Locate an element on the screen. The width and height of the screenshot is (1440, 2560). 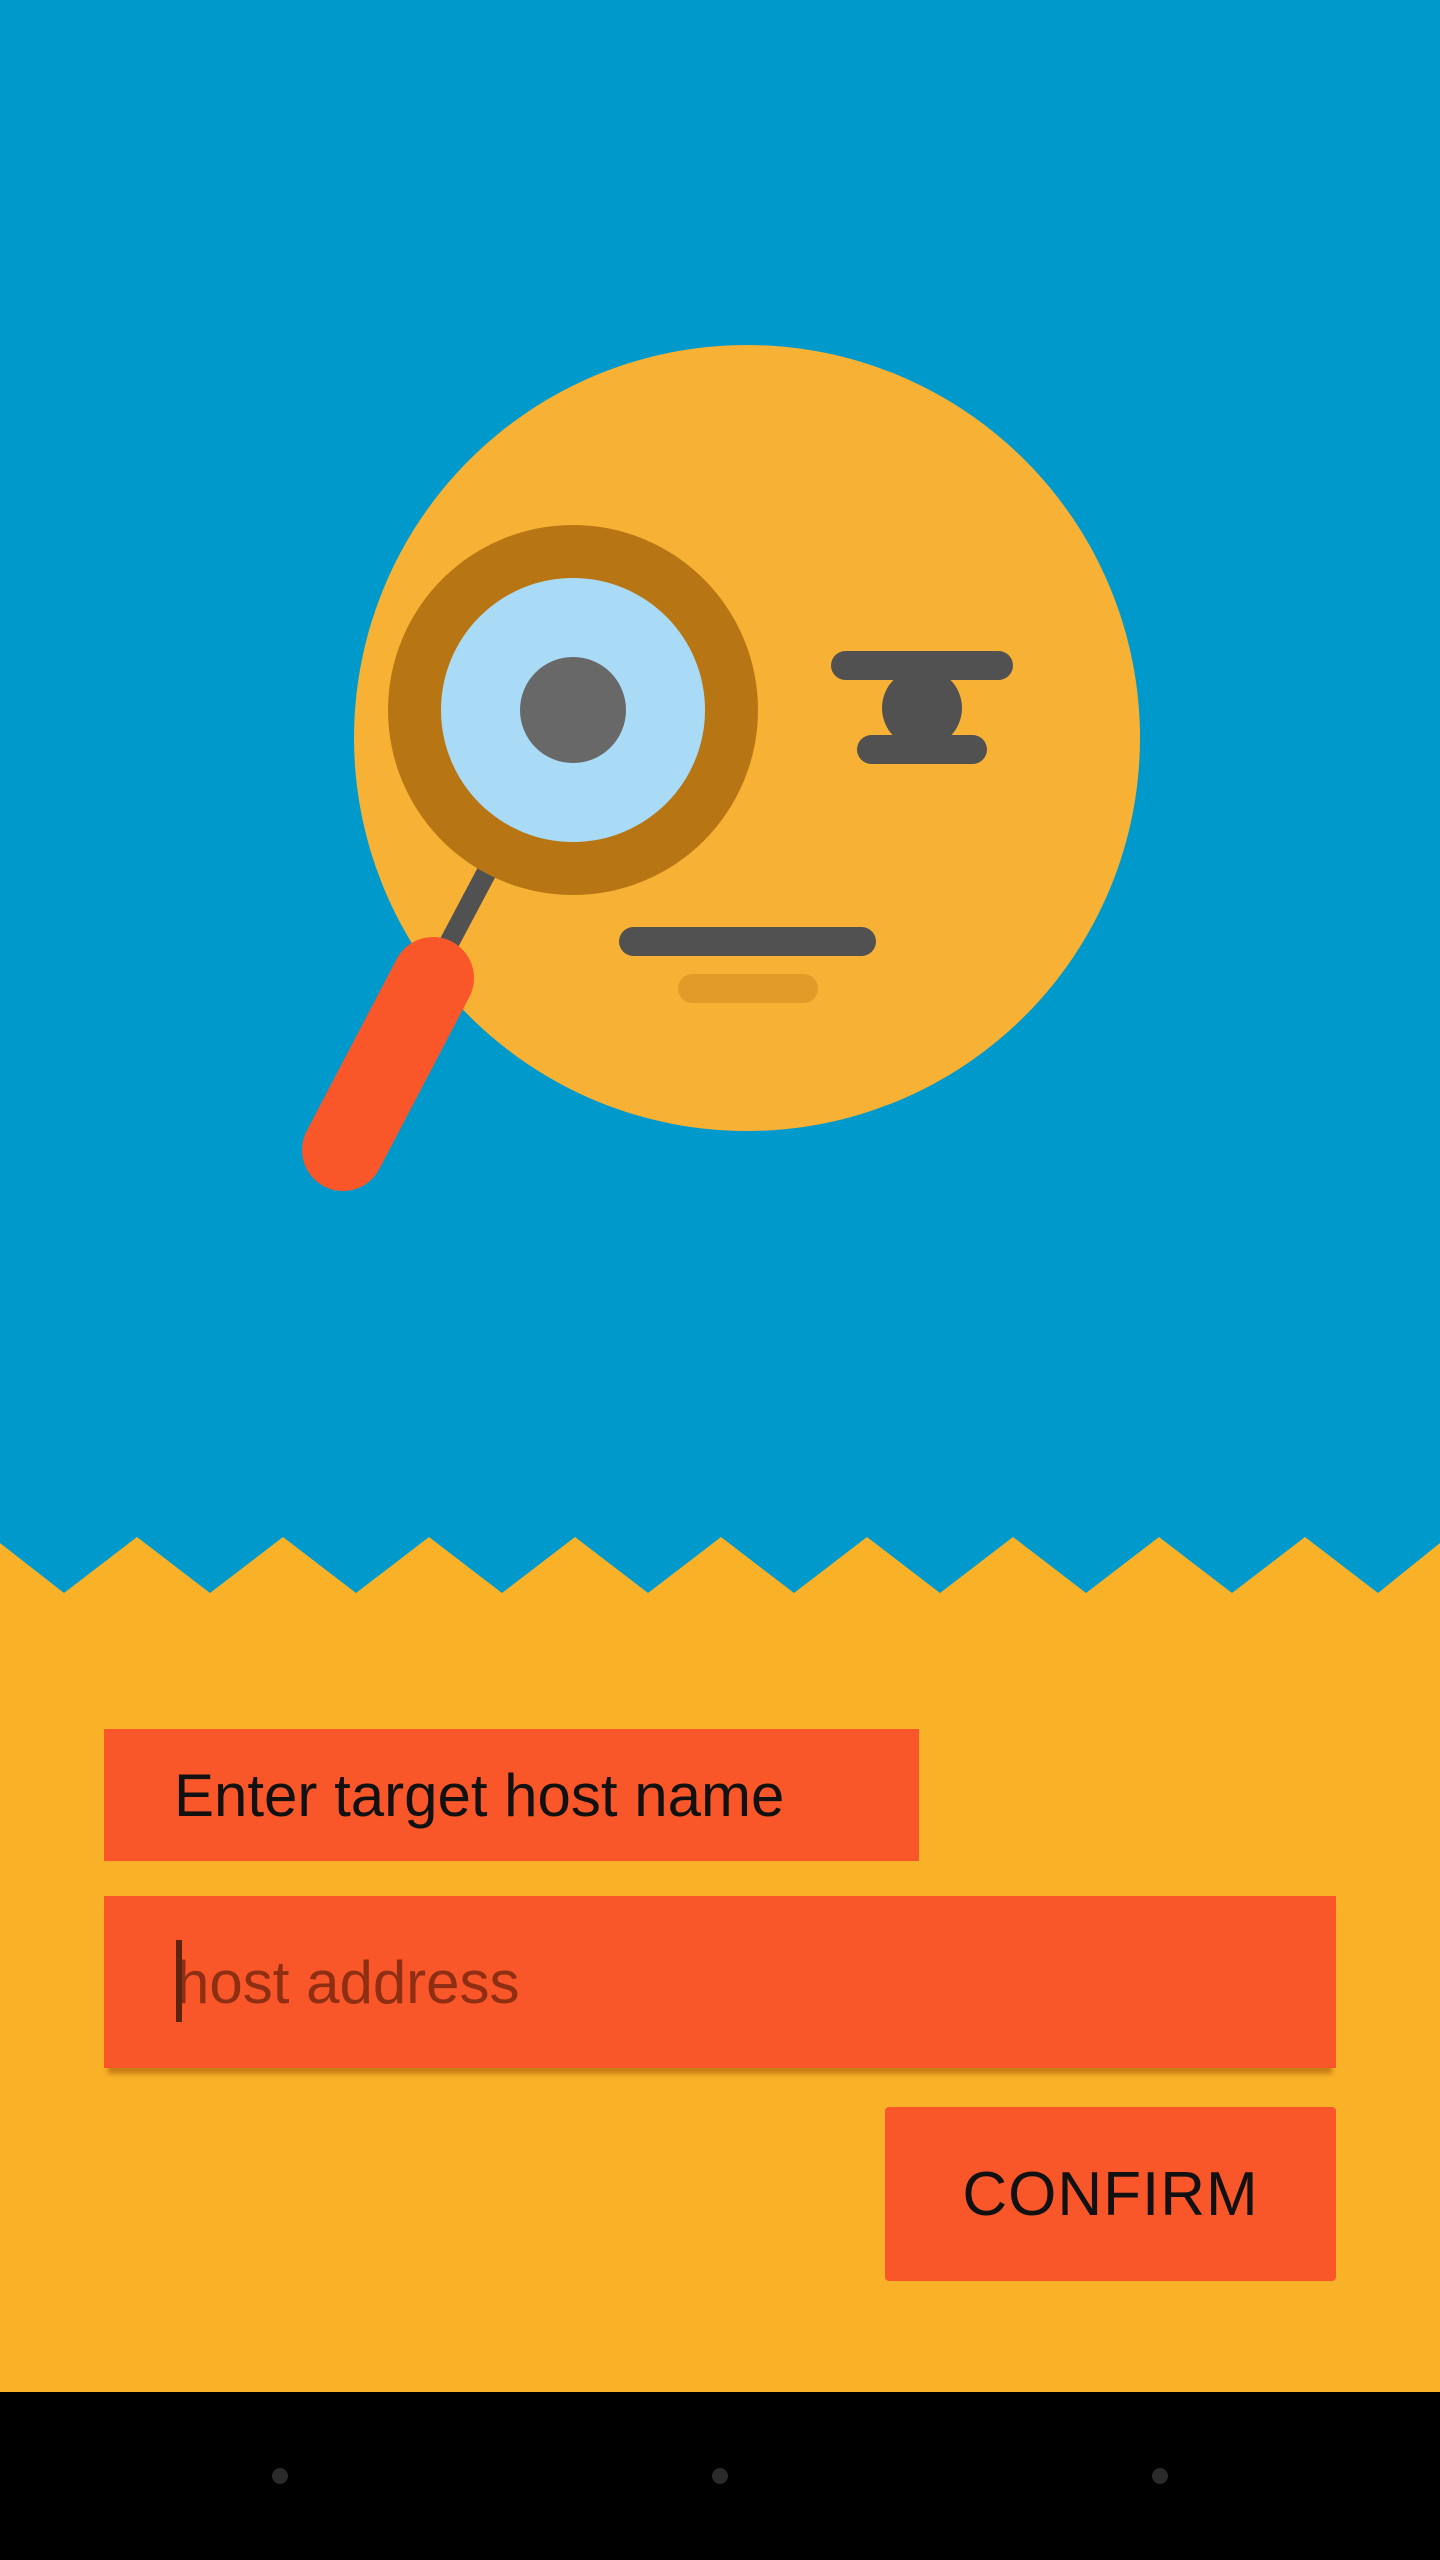
host-address-input is located at coordinates (720, 1982).